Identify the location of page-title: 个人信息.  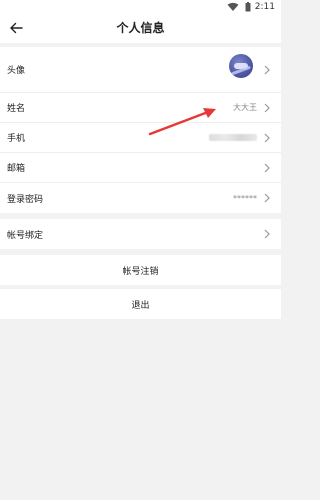
(140, 28).